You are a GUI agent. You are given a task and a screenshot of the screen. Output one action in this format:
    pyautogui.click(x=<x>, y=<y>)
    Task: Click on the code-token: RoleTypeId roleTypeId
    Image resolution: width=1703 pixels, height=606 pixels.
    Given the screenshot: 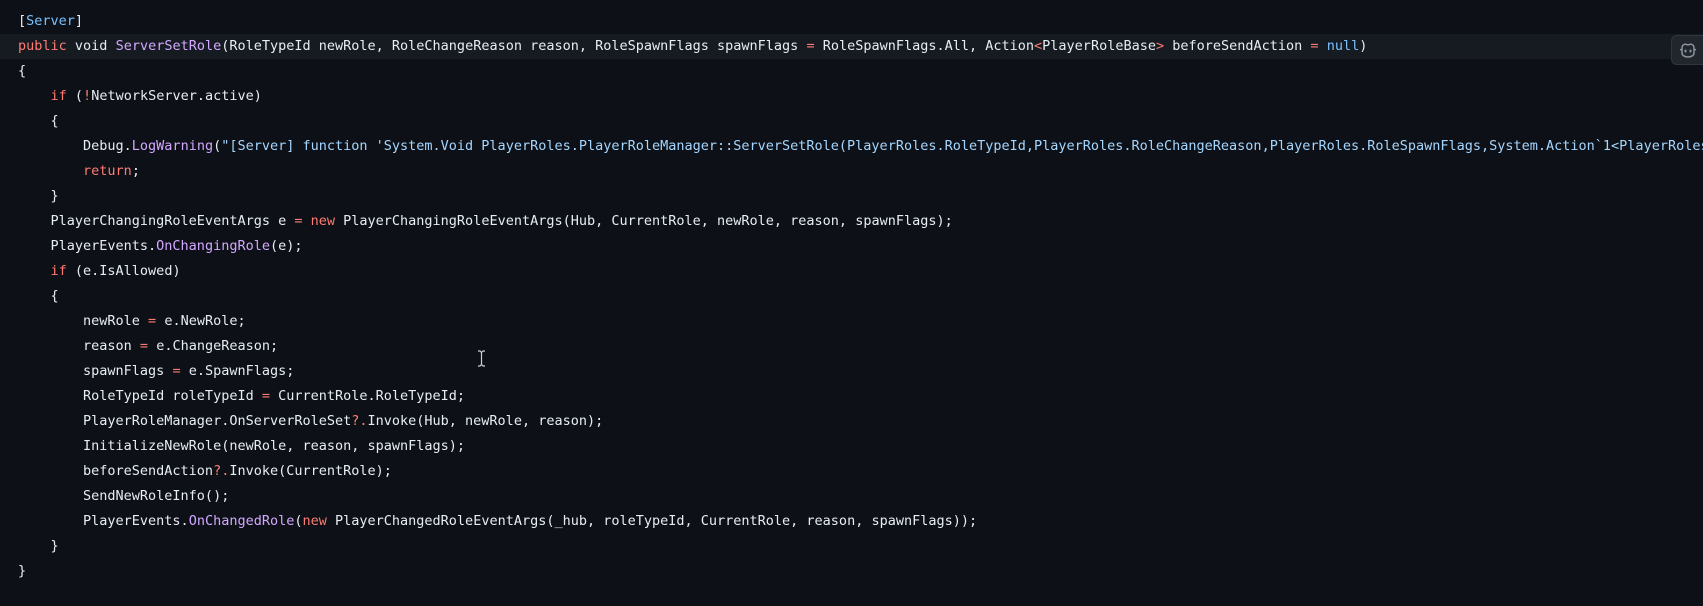 What is the action you would take?
    pyautogui.click(x=140, y=396)
    